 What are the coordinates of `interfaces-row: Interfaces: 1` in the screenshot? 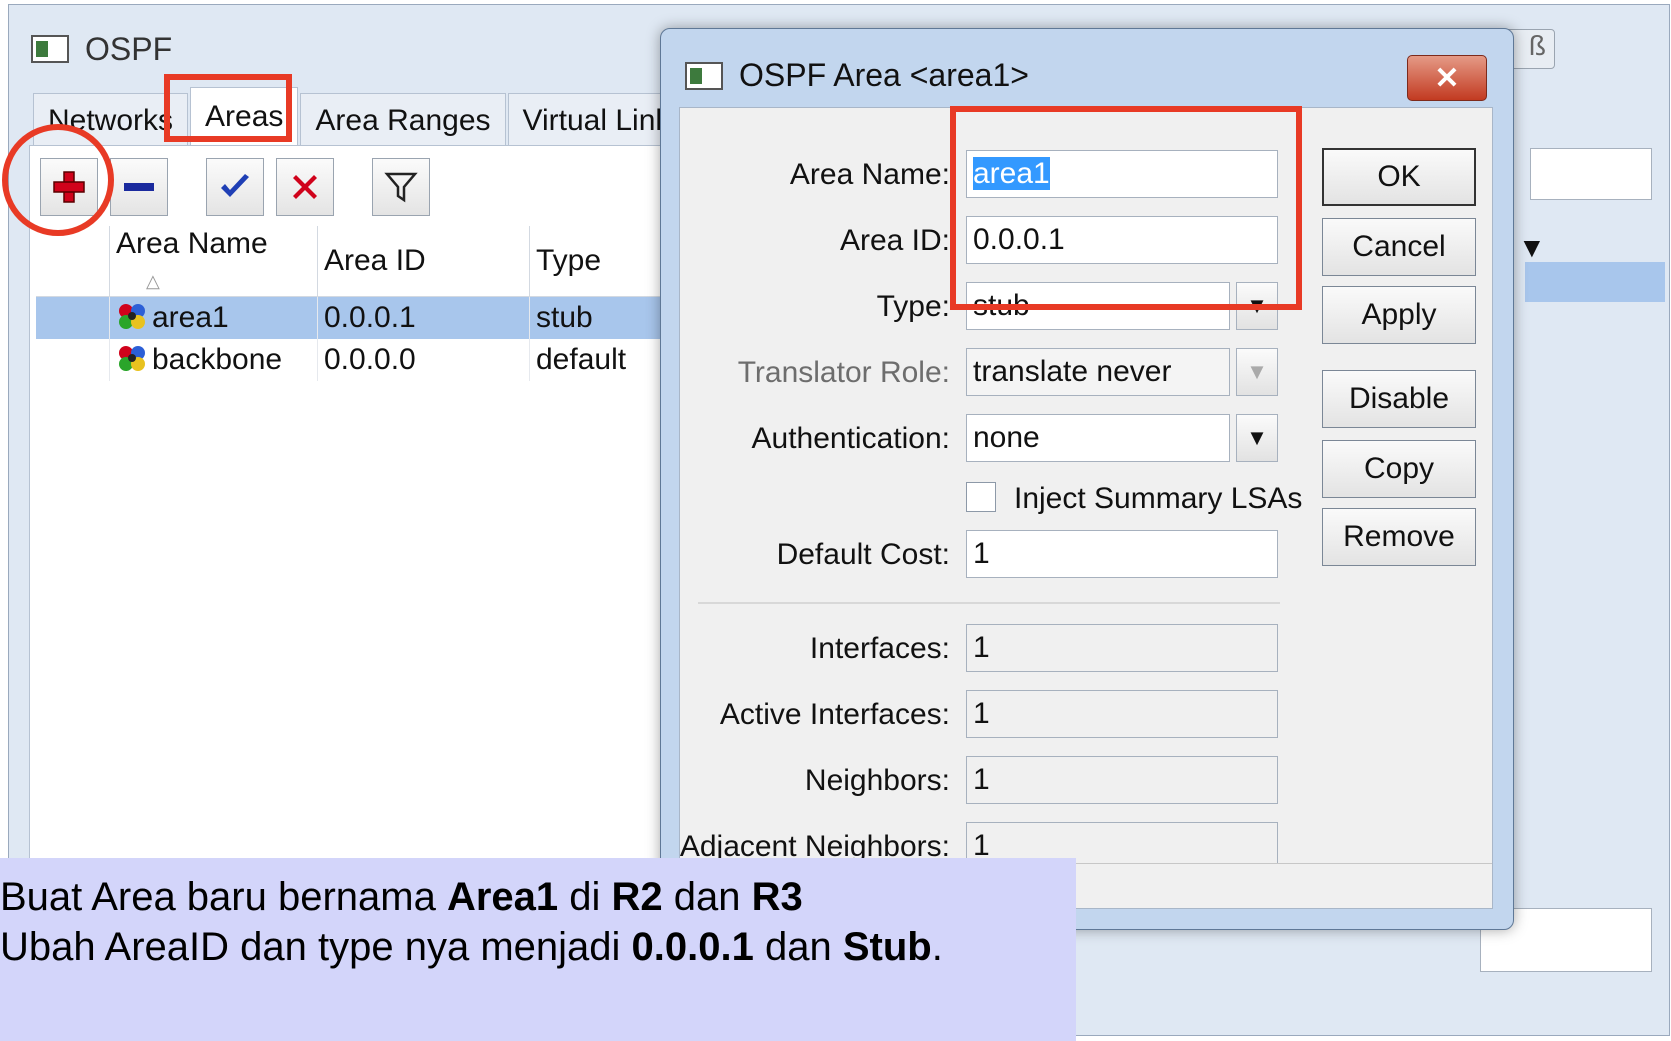 It's located at (980, 649).